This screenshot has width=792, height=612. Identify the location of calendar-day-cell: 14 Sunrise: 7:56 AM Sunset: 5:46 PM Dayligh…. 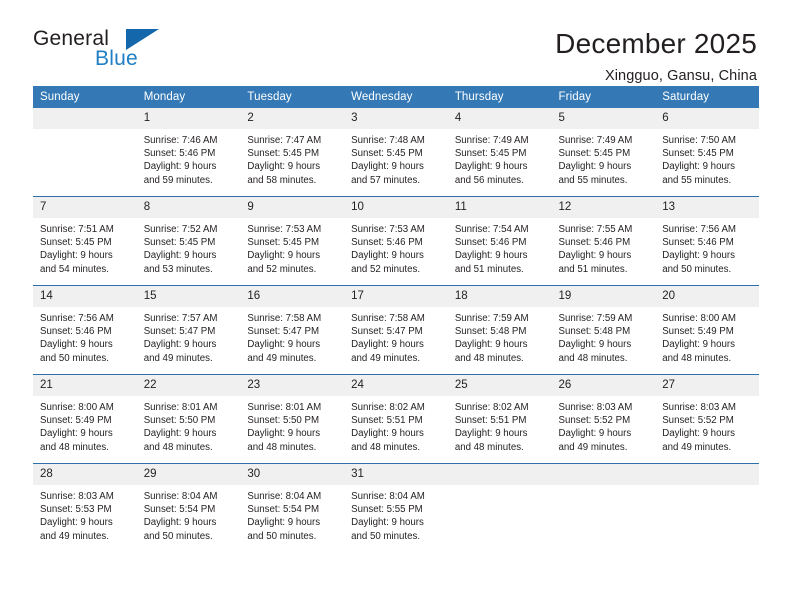
(85, 330).